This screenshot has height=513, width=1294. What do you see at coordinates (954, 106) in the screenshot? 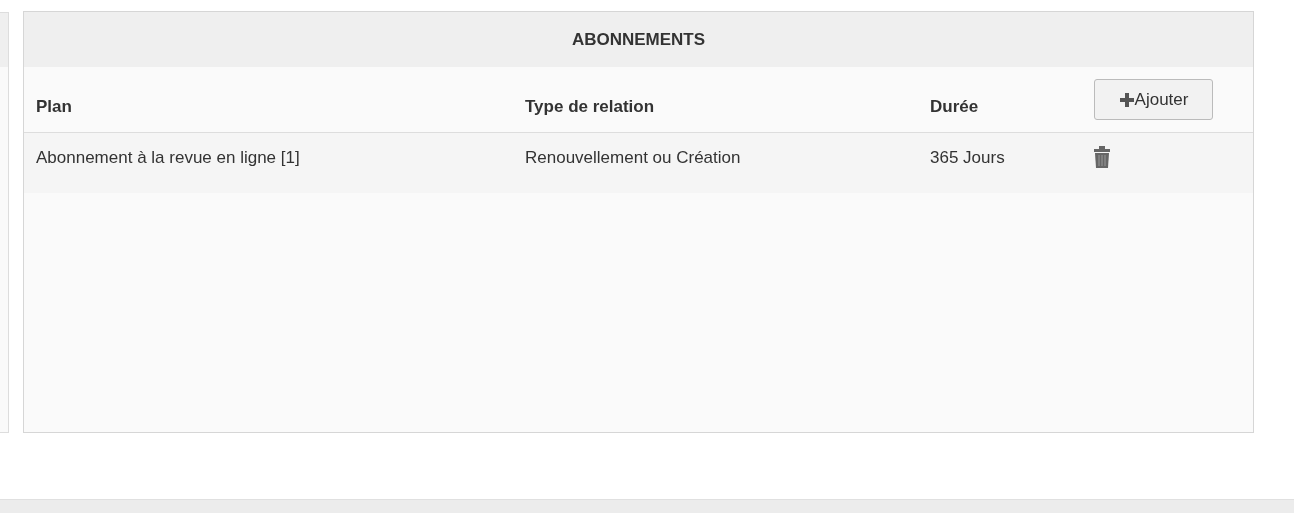
I see `column-header: Durée` at bounding box center [954, 106].